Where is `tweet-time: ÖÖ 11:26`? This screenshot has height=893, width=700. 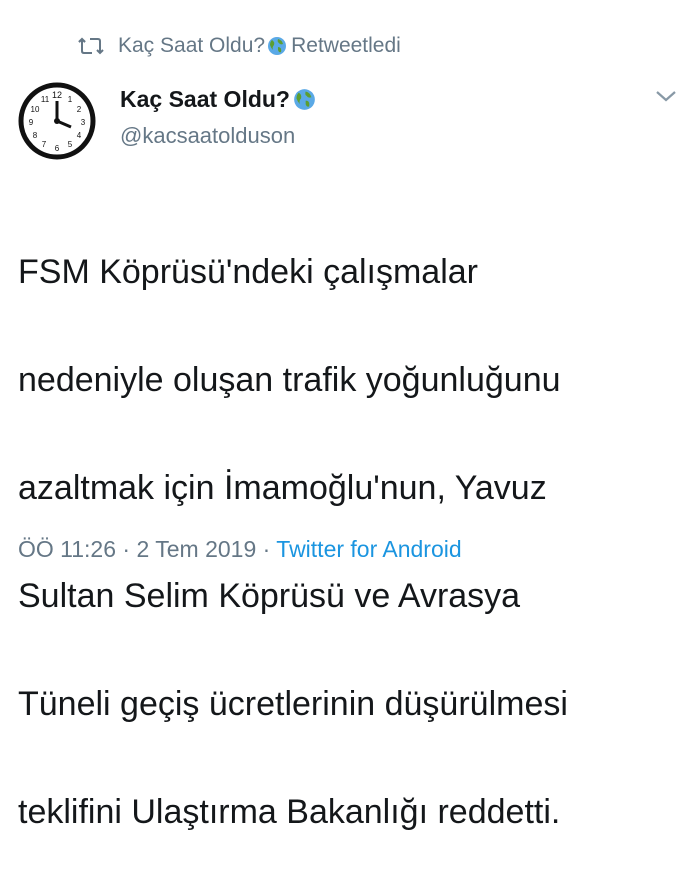 tweet-time: ÖÖ 11:26 is located at coordinates (67, 549).